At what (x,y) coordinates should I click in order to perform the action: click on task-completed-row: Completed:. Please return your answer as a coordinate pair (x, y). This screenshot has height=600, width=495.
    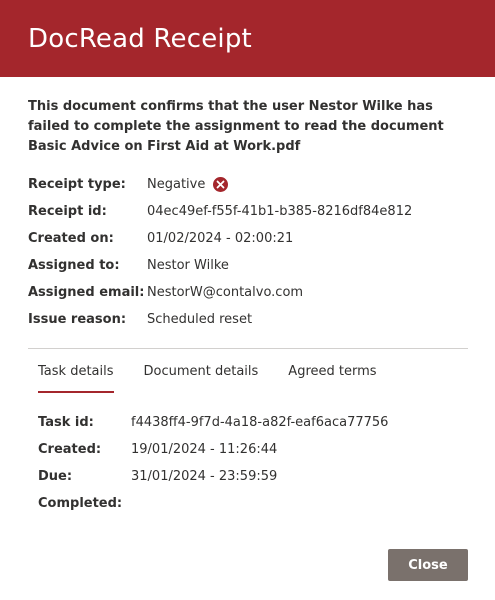
    Looking at the image, I should click on (252, 503).